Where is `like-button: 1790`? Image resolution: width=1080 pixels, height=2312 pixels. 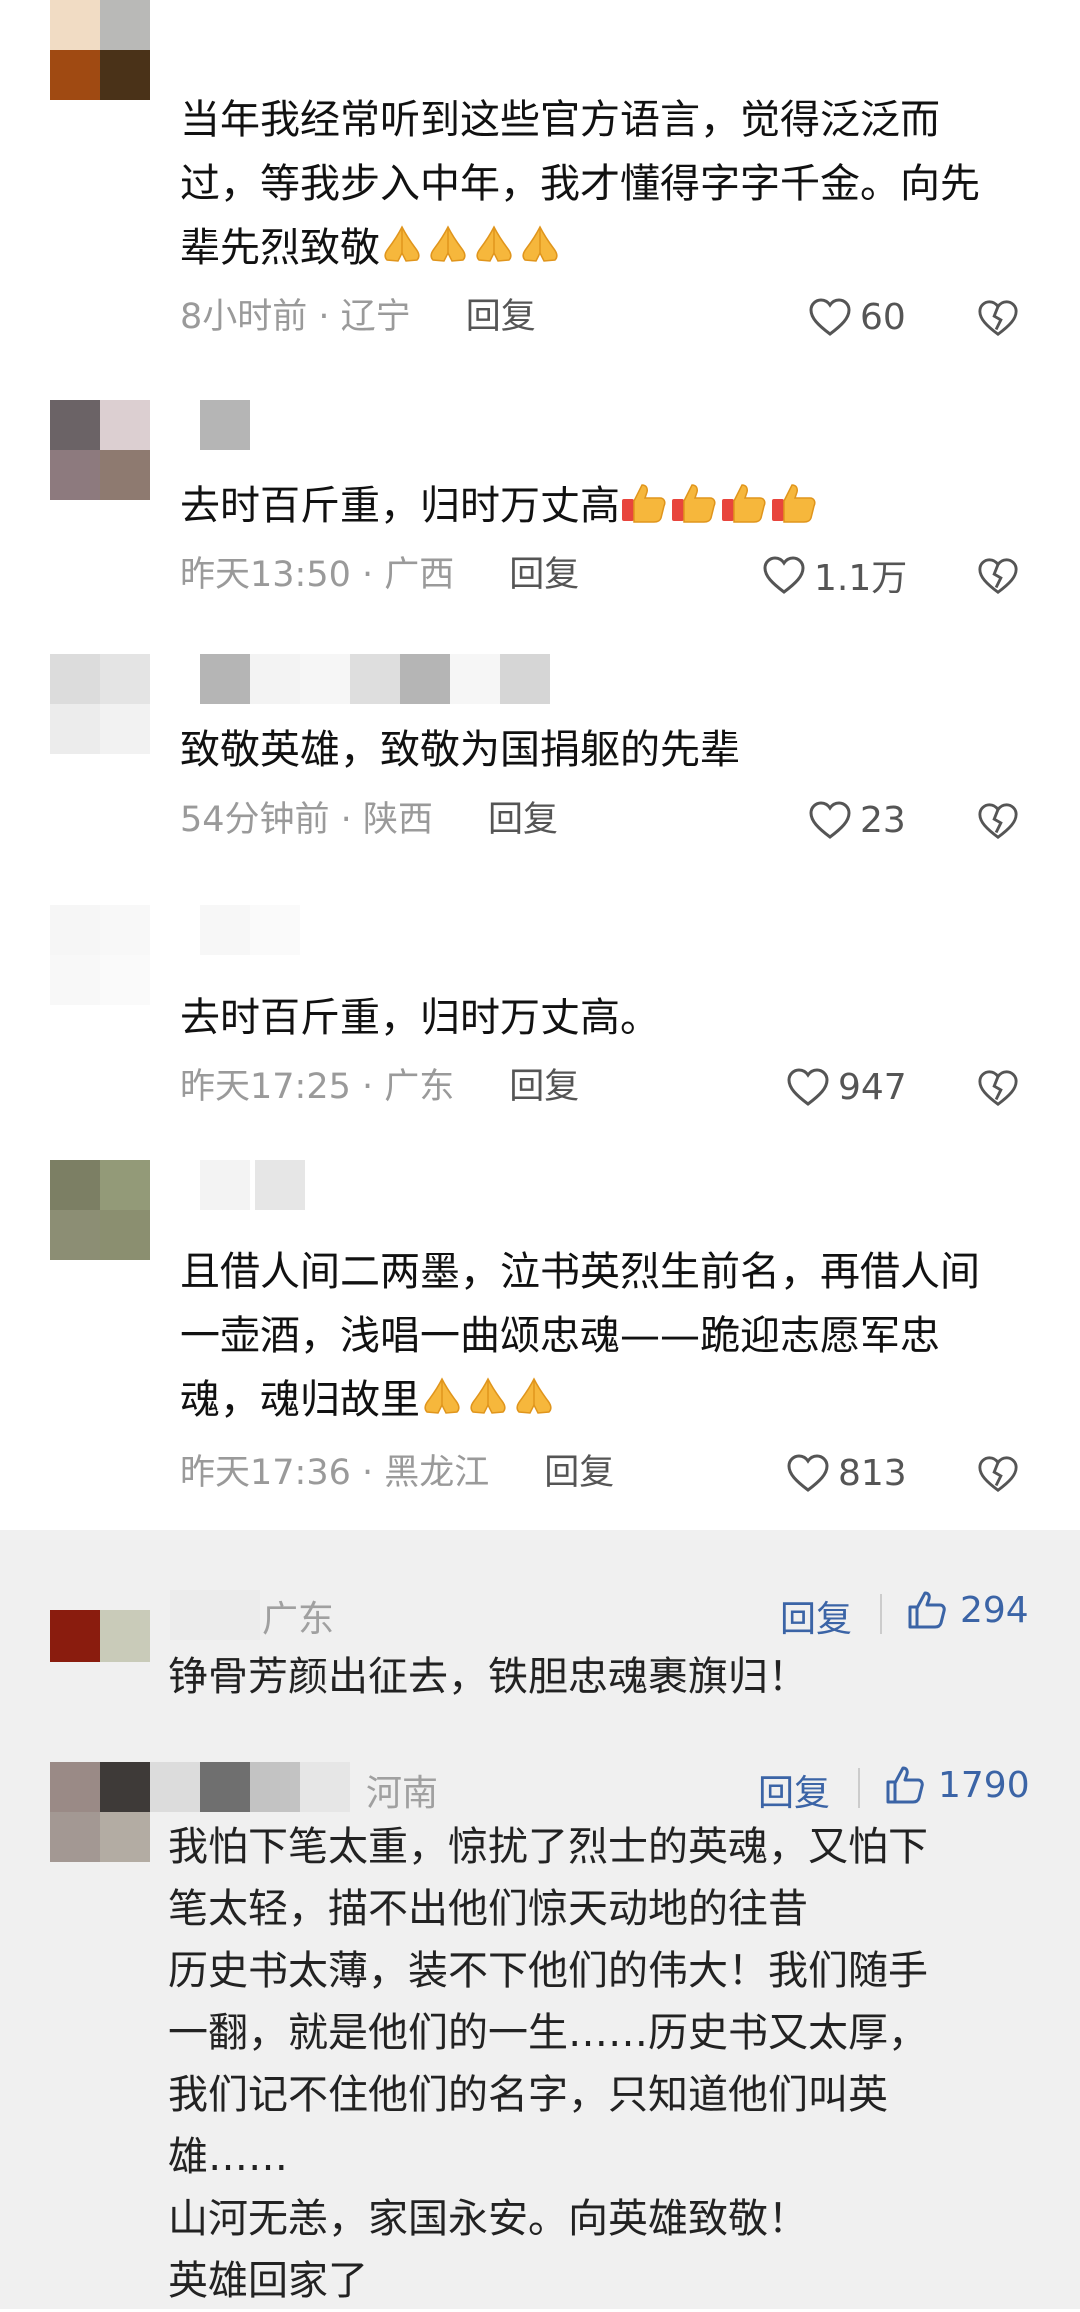 like-button: 1790 is located at coordinates (957, 1785).